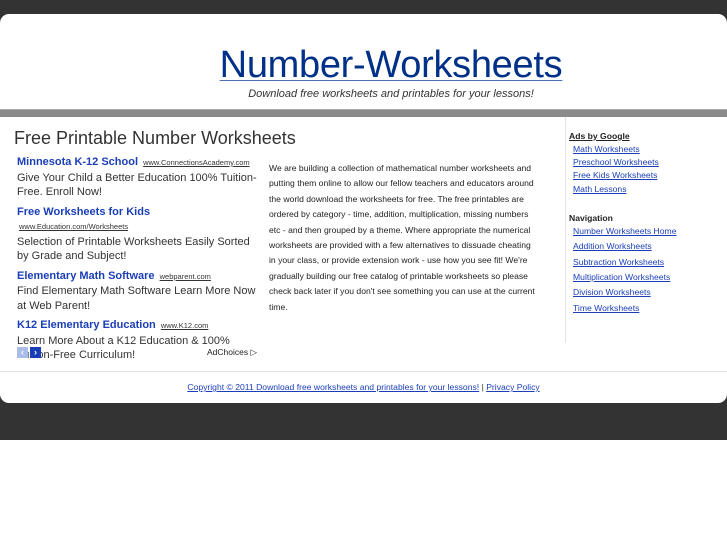 The height and width of the screenshot is (545, 727). I want to click on sidebar-ad-link: Preschool Worksheets, so click(624, 162).